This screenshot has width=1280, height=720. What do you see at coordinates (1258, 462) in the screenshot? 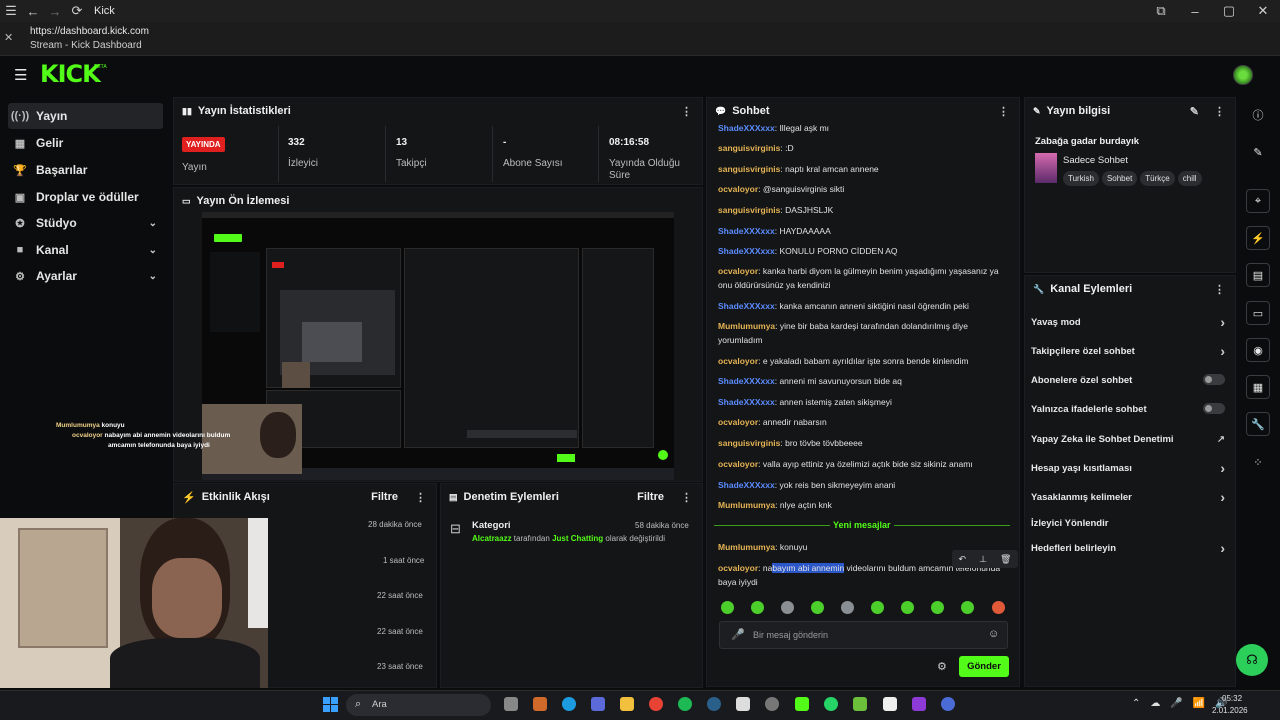
I see `apps-icon: ⁘` at bounding box center [1258, 462].